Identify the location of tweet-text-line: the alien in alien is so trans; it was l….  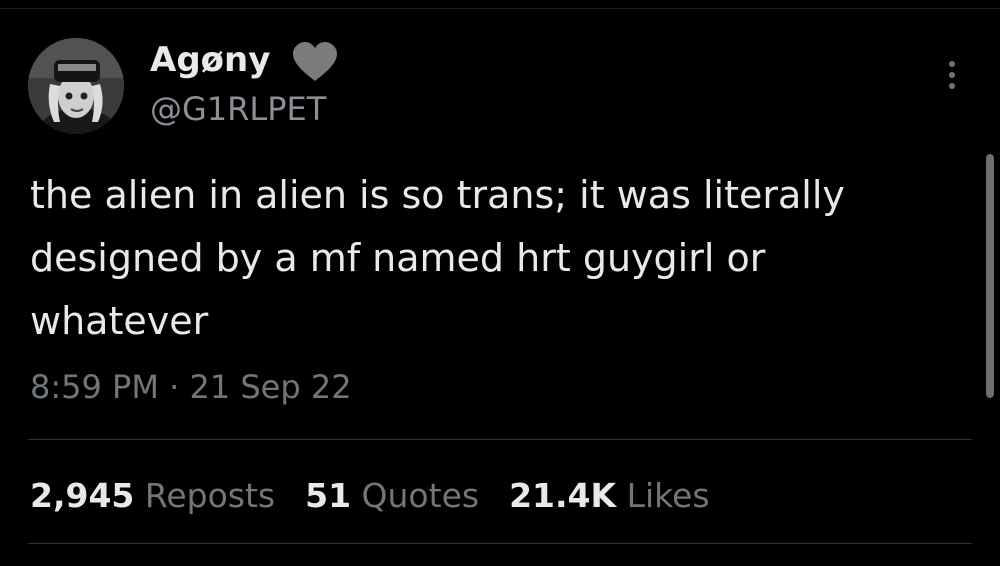
(437, 195).